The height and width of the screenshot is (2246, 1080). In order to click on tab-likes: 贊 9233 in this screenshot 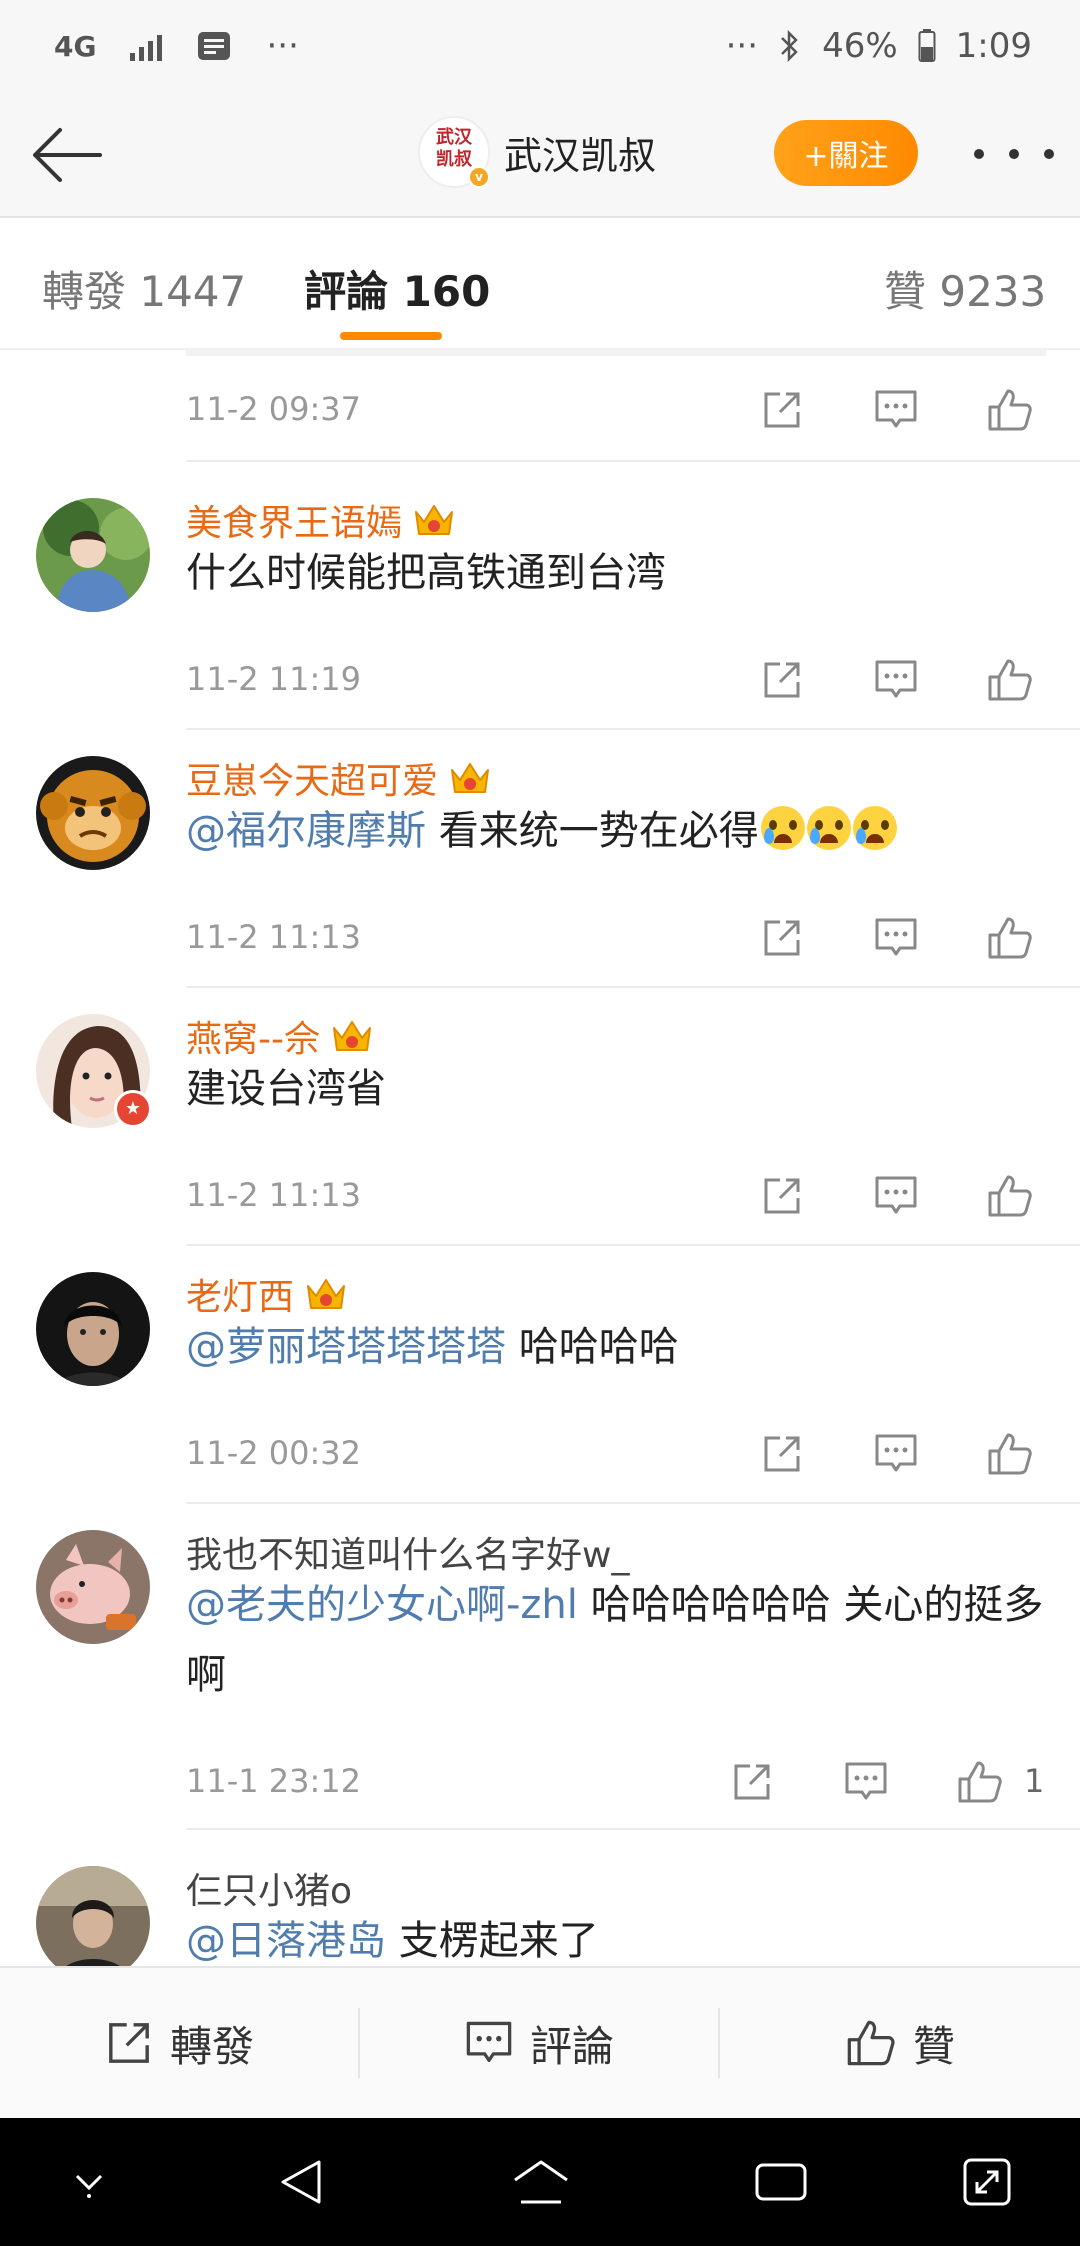, I will do `click(965, 288)`.